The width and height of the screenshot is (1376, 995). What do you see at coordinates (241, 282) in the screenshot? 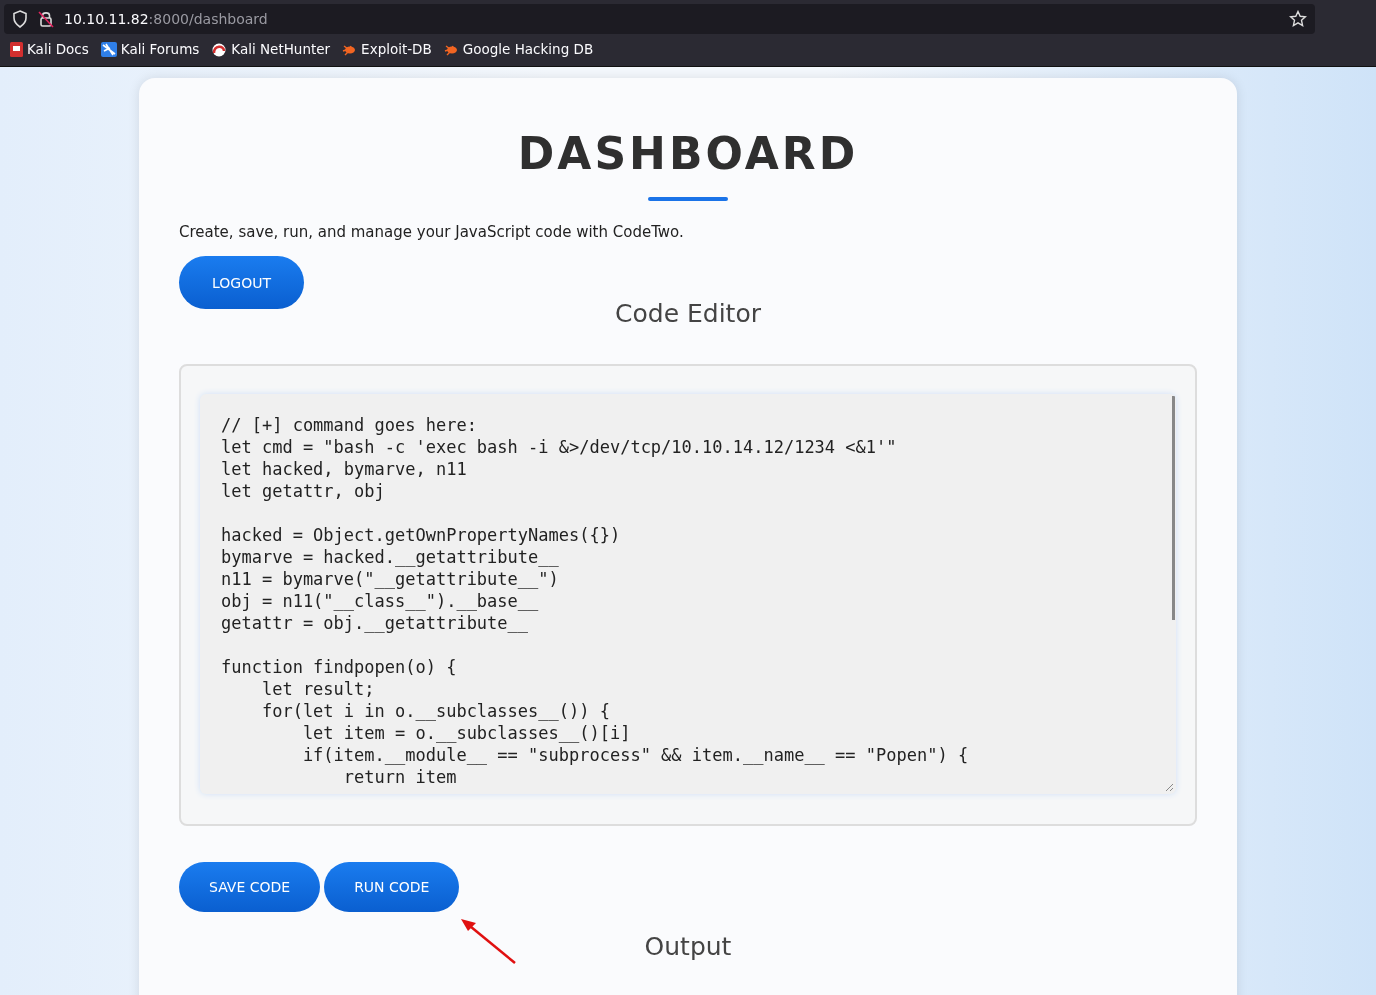
I see `logout-button: LOGOUT` at bounding box center [241, 282].